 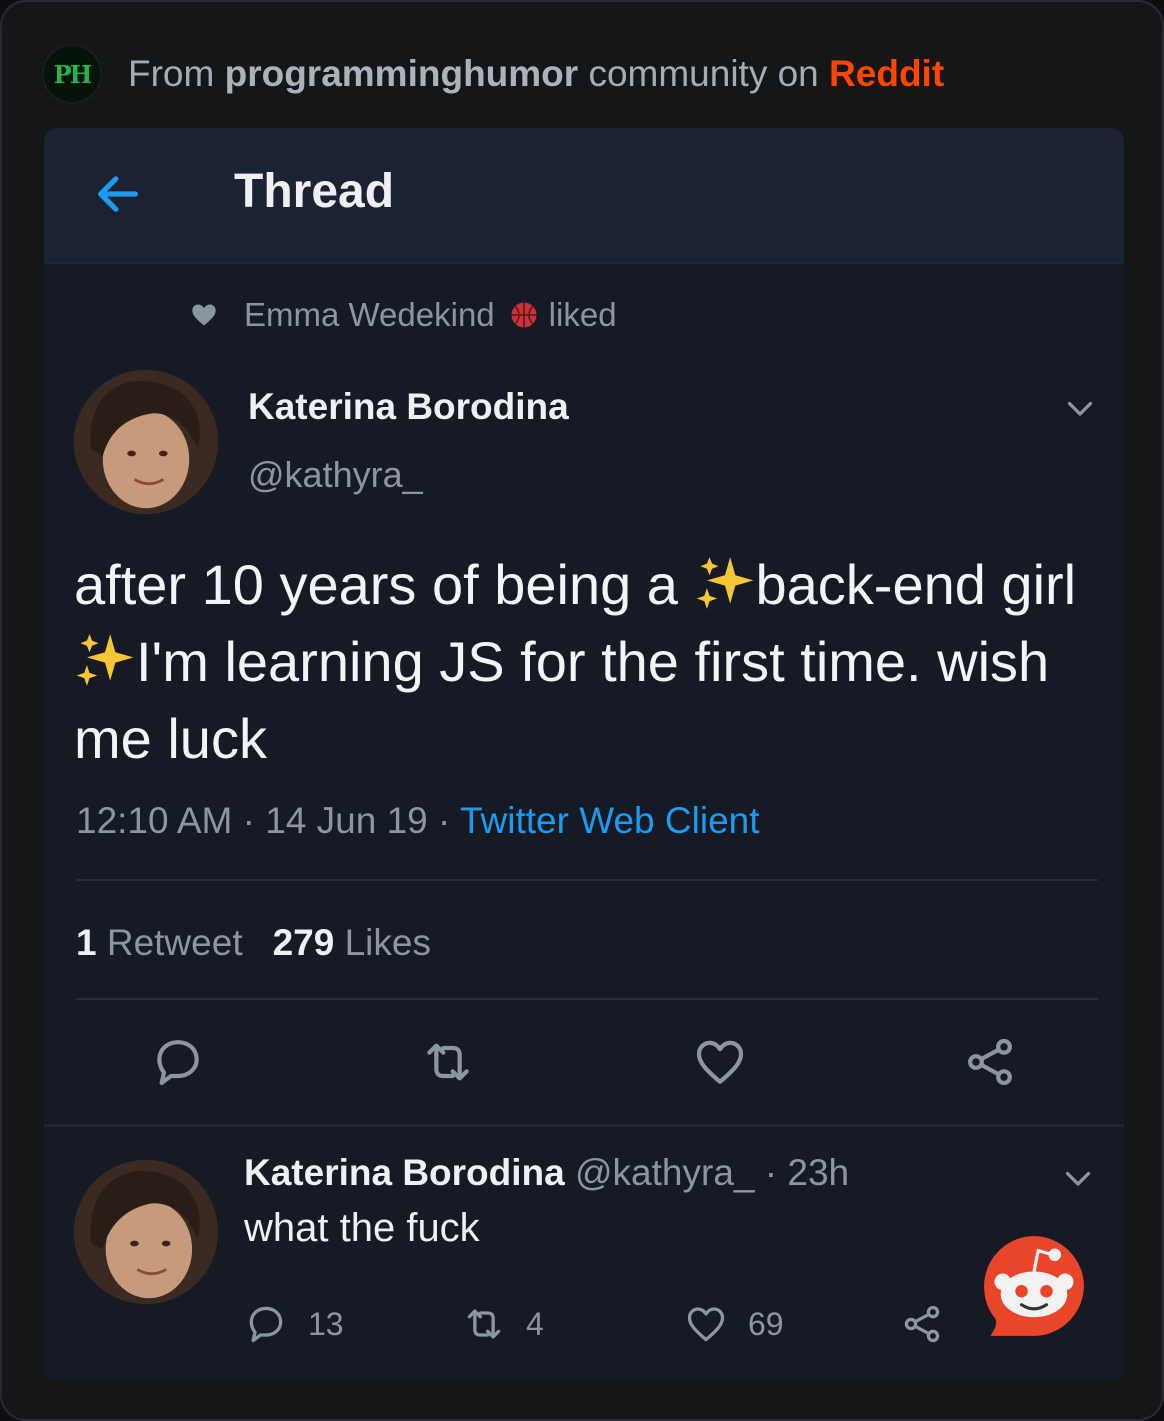 What do you see at coordinates (175, 942) in the screenshot?
I see `retweet-label: Retweet` at bounding box center [175, 942].